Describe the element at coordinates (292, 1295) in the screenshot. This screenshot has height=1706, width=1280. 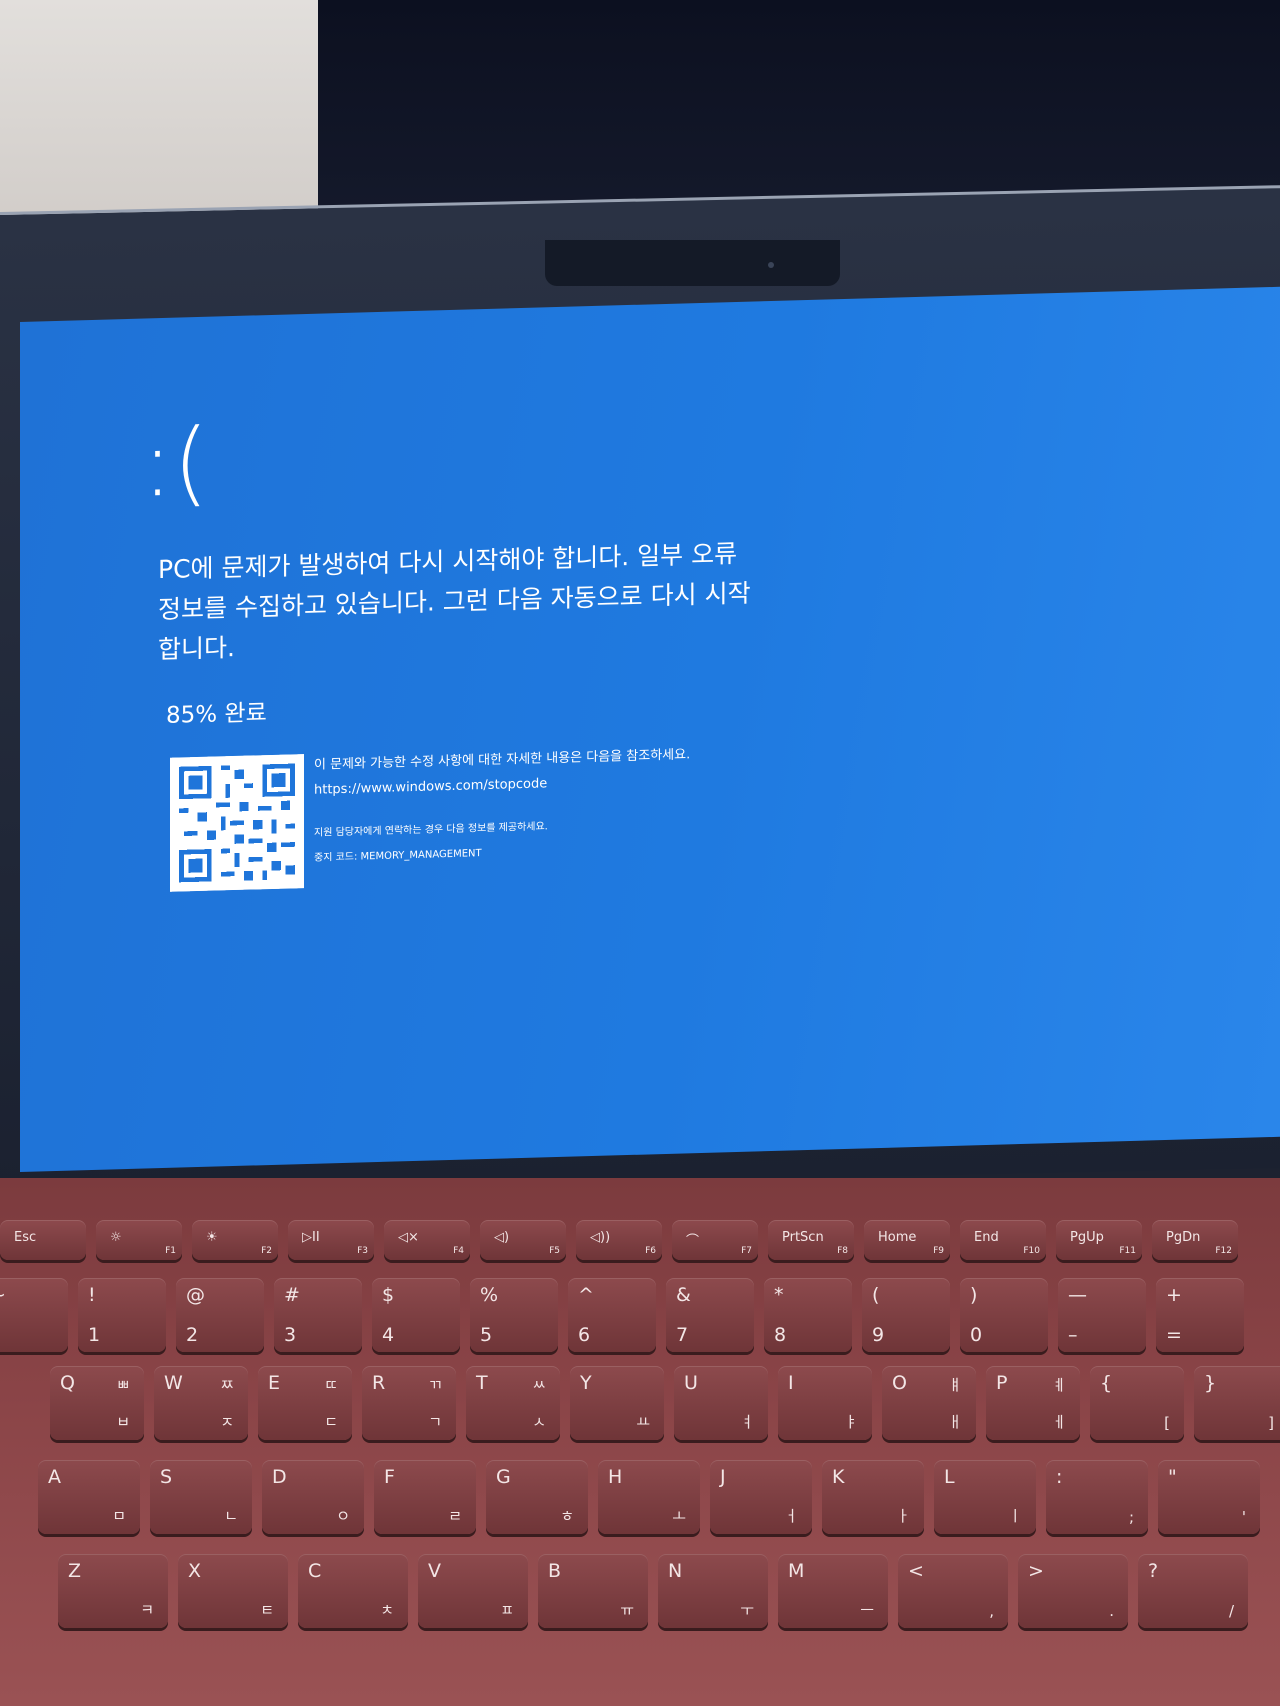
I see `key-primary-label: #` at that location.